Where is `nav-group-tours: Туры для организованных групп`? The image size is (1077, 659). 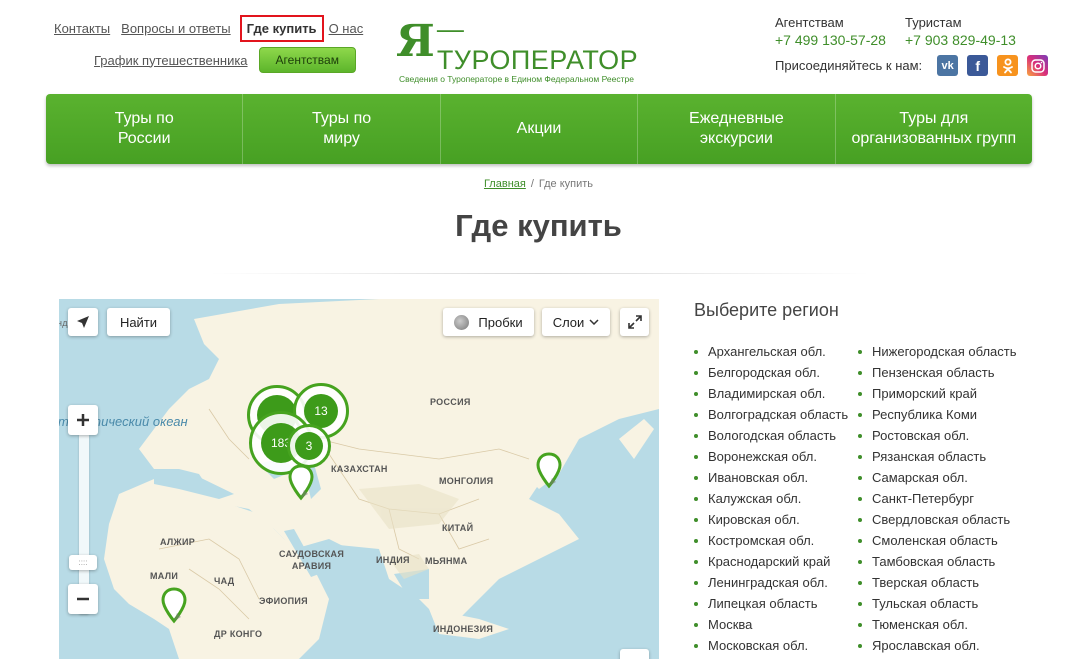 nav-group-tours: Туры для организованных групп is located at coordinates (934, 129).